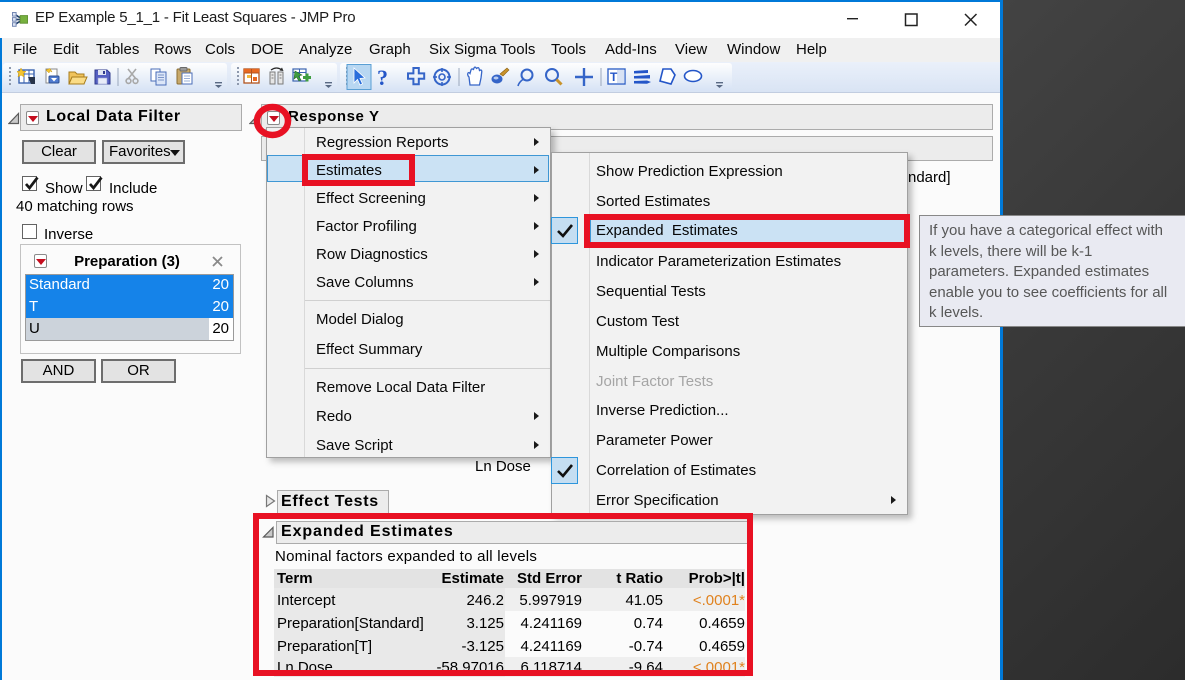 Image resolution: width=1185 pixels, height=680 pixels. Describe the element at coordinates (614, 77) in the screenshot. I see `svg-text: T` at that location.